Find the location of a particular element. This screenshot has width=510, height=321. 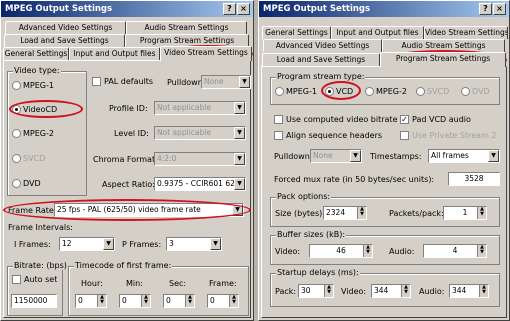

buffer-audio-label: Audio: is located at coordinates (402, 251).